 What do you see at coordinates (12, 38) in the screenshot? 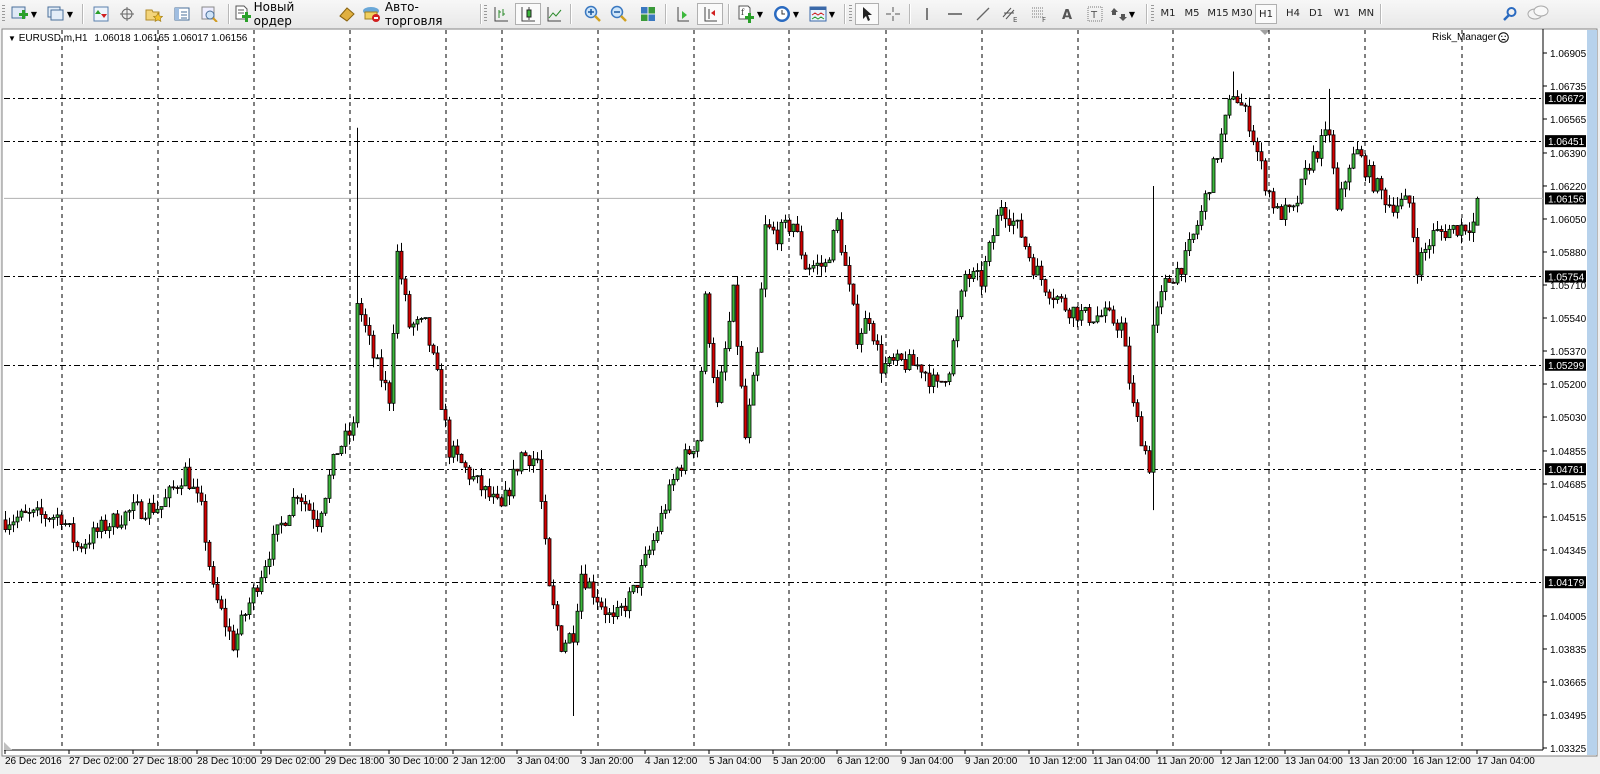
I see `collapse-triangle-icon: ▼` at bounding box center [12, 38].